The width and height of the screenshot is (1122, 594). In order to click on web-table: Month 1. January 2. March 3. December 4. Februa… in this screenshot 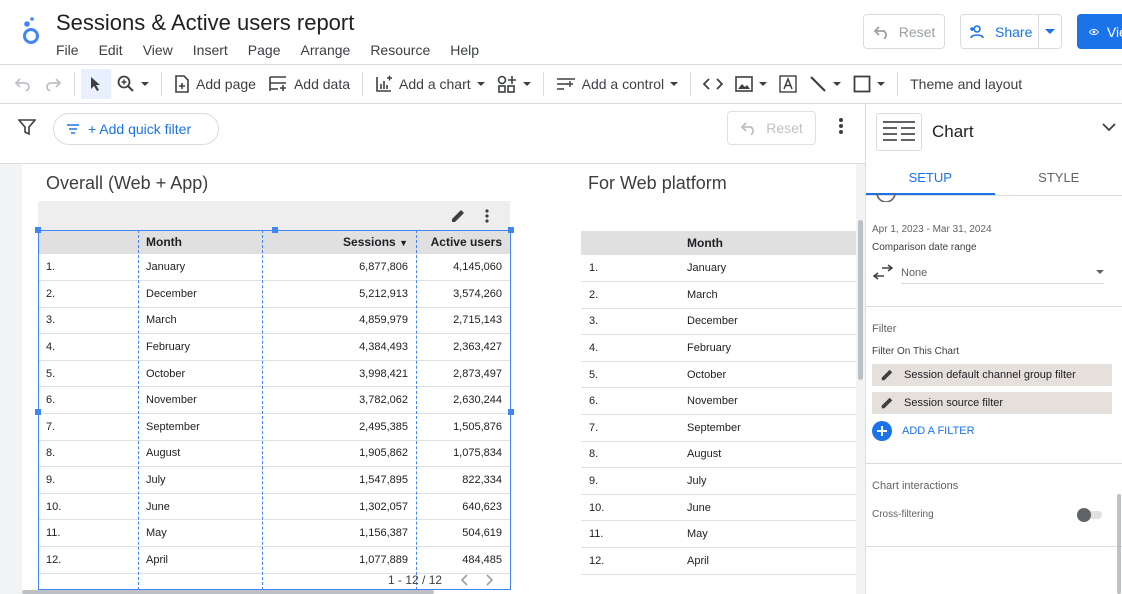, I will do `click(719, 403)`.